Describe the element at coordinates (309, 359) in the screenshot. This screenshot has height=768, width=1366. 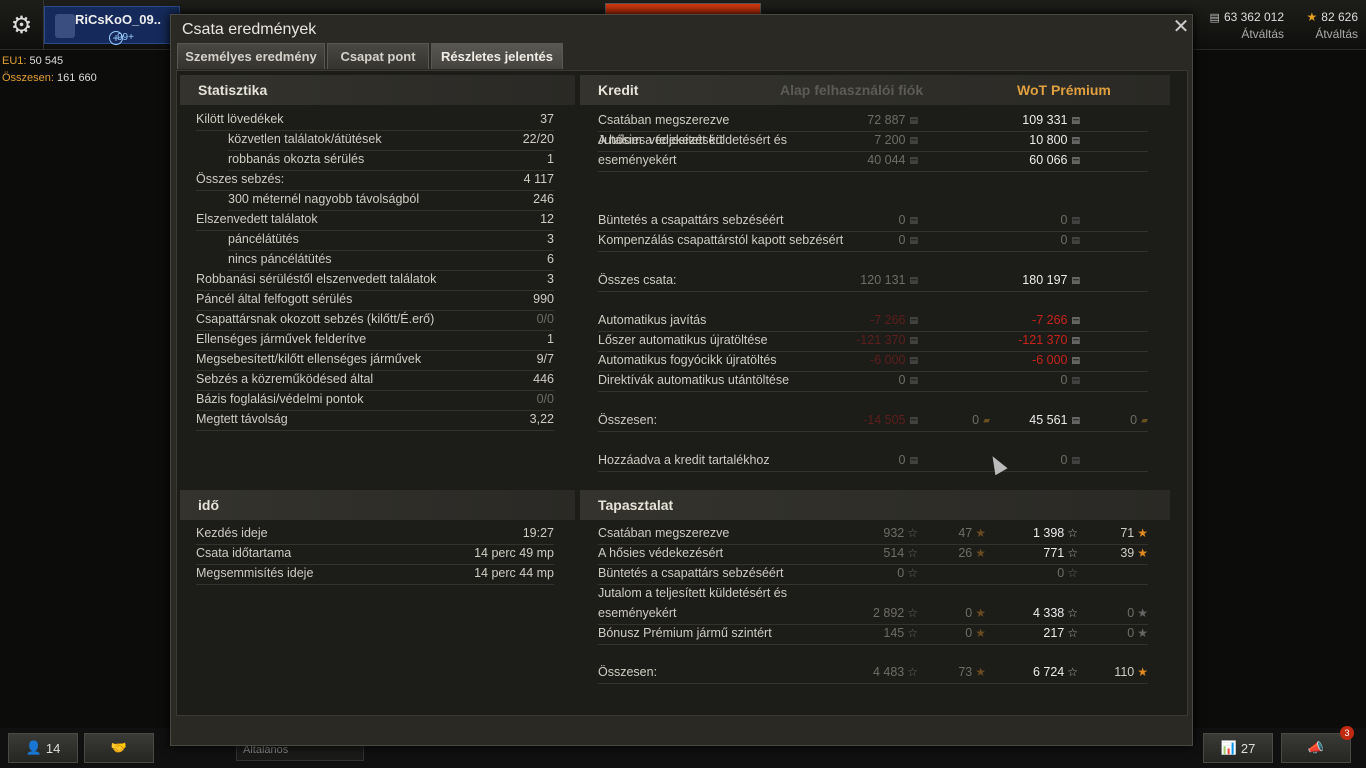
I see `stat-label: Megsebesített/kilőtt ellenséges járművek` at that location.